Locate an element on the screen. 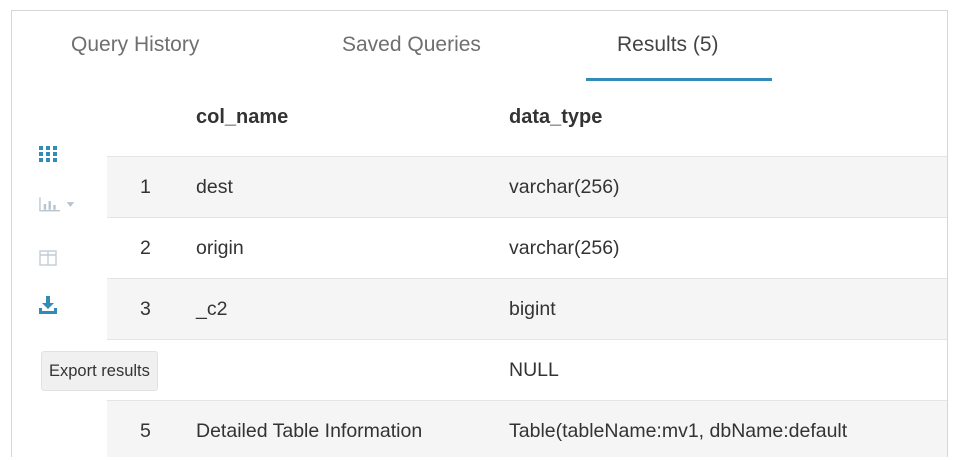 This screenshot has width=957, height=460. tab-results: Results (5) is located at coordinates (668, 45).